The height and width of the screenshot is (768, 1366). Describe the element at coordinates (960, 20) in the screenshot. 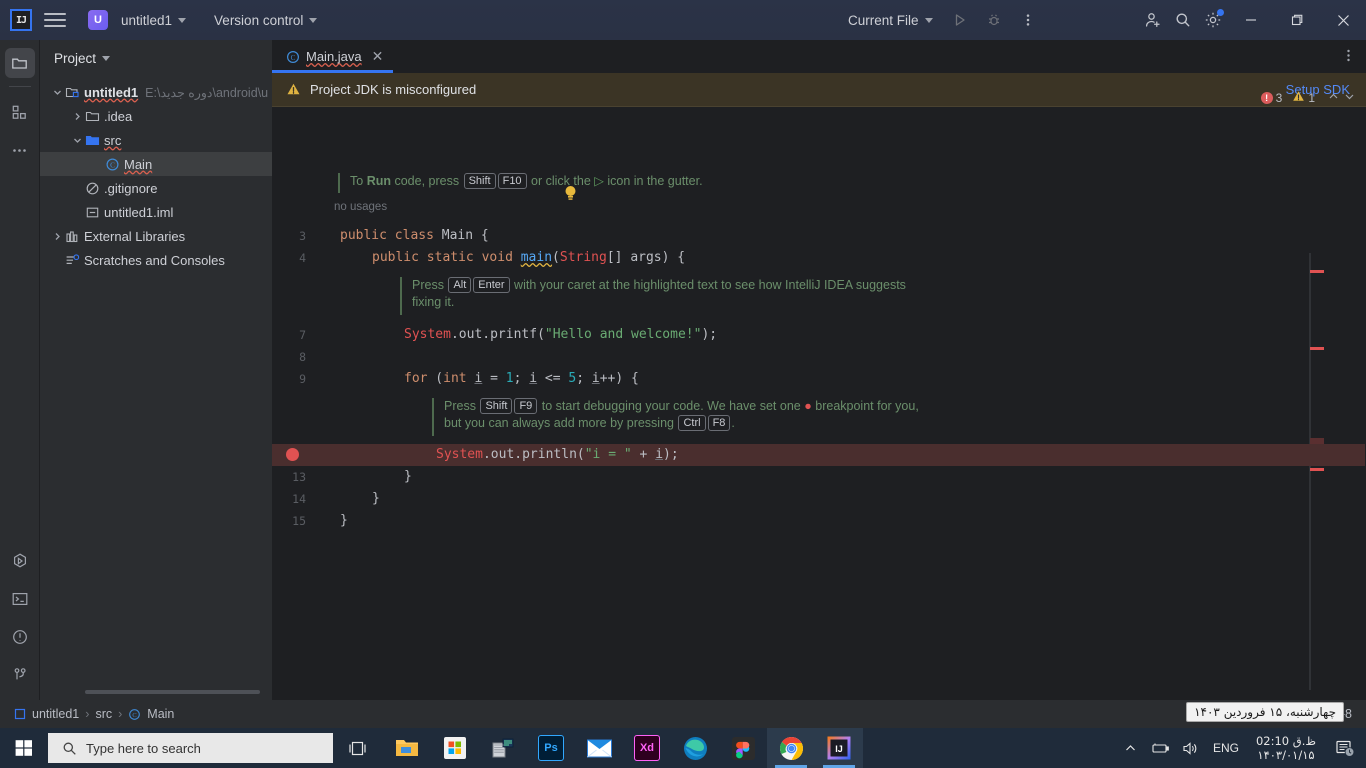

I see `run-button` at that location.